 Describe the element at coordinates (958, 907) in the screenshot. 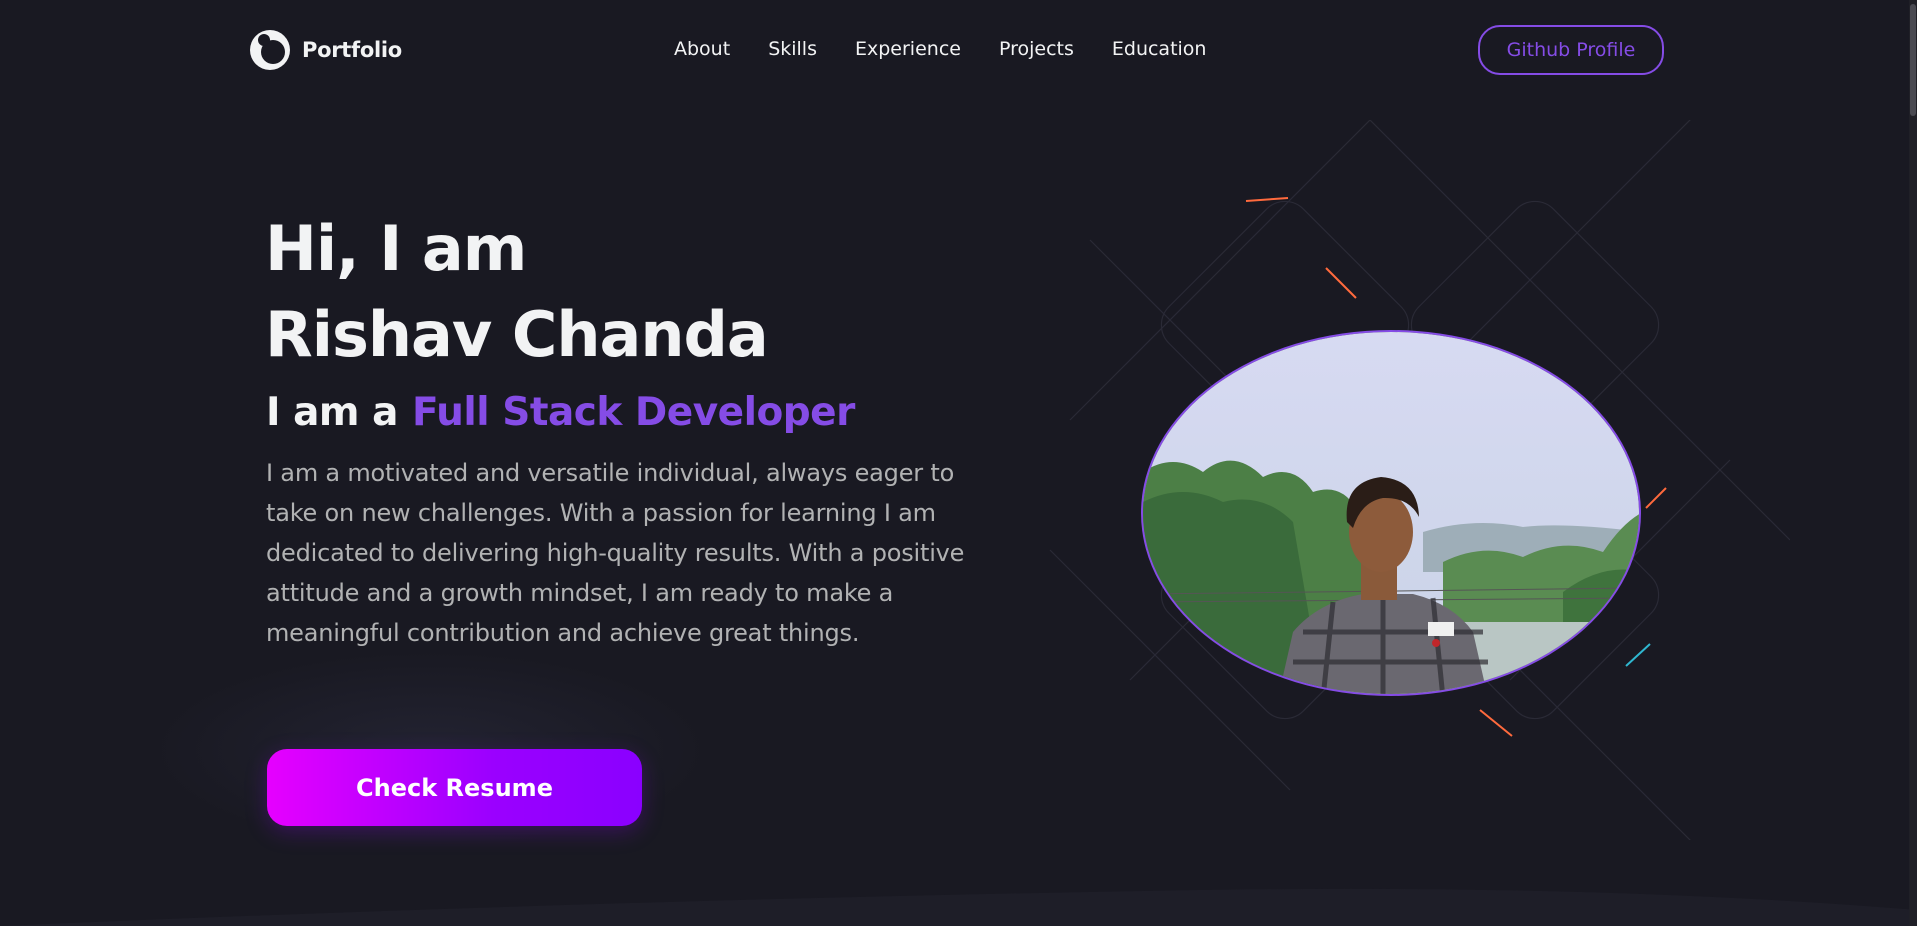

I see `bottom-wave` at that location.